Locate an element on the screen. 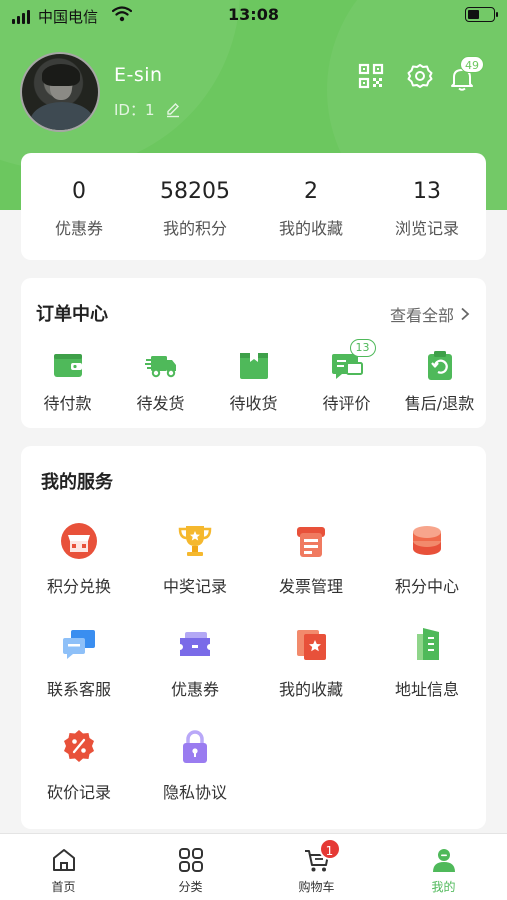  service-privacy-agreement: 隐私协议 is located at coordinates (195, 765).